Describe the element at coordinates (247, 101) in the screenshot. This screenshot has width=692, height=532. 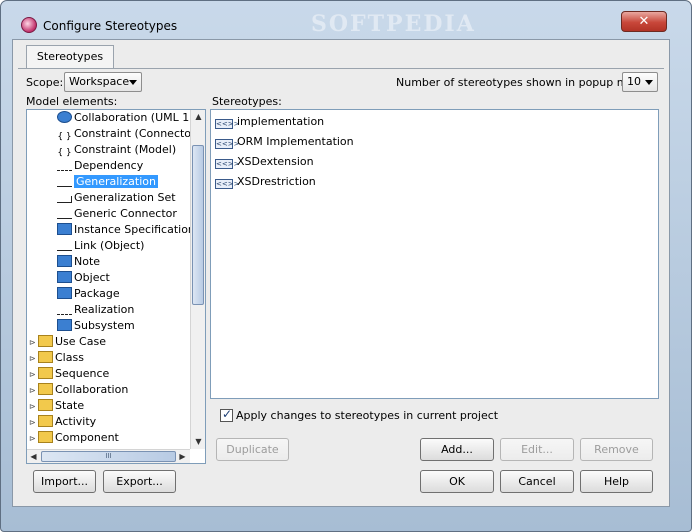
I see `stereotypes-label: Stereotypes:` at that location.